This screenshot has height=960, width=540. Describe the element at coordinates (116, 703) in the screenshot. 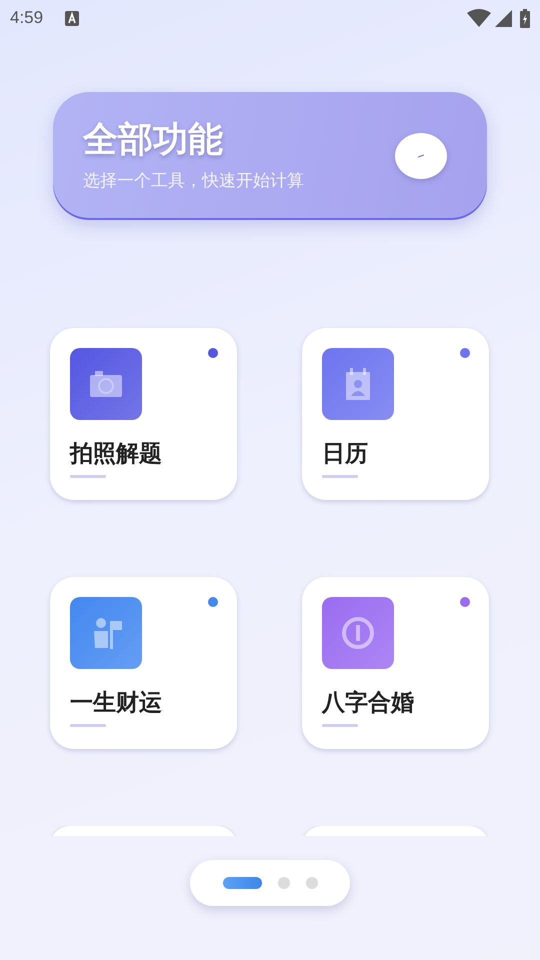

I see `tool-label: 一生财运` at that location.